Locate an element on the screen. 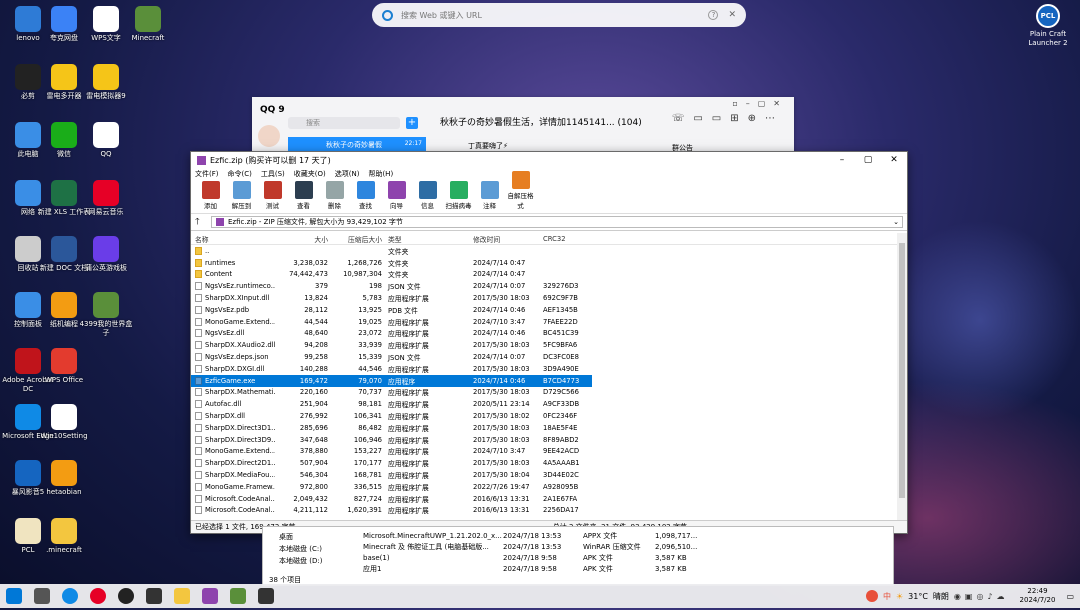 This screenshot has width=1080, height=610. col-modified-header: 修改时间 is located at coordinates (506, 239).